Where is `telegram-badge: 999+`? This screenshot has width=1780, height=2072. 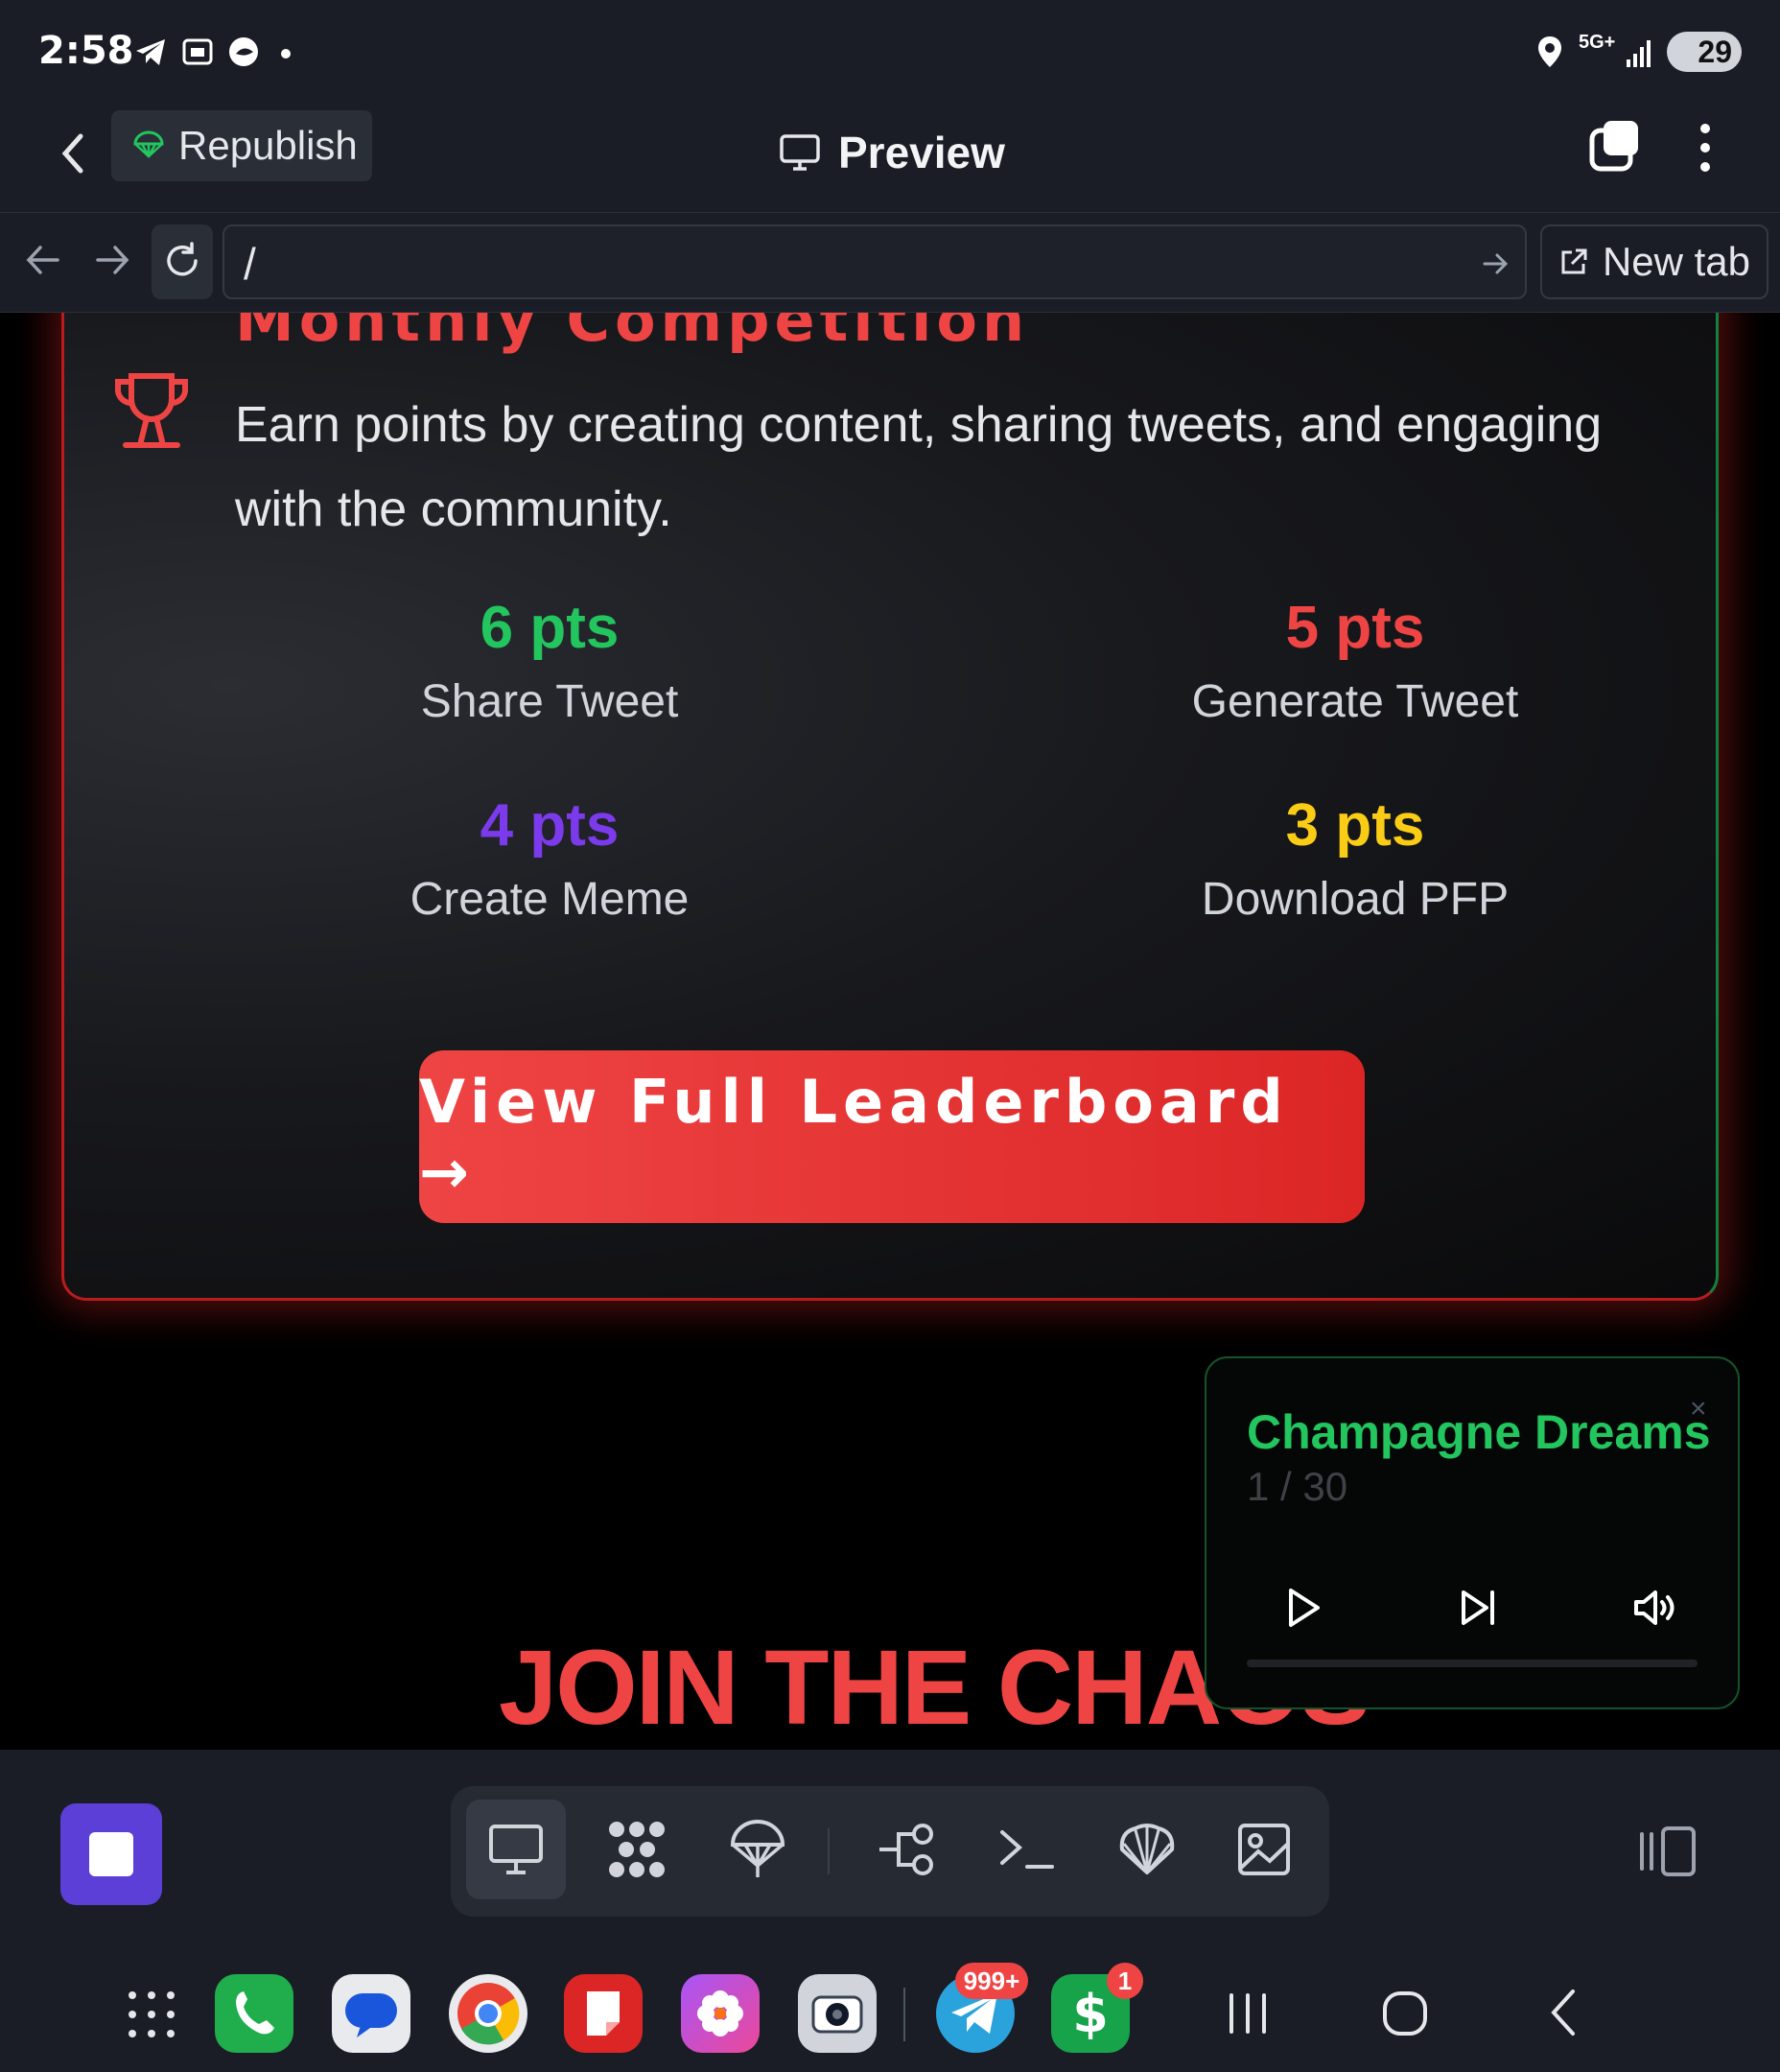
telegram-badge: 999+ is located at coordinates (992, 1981).